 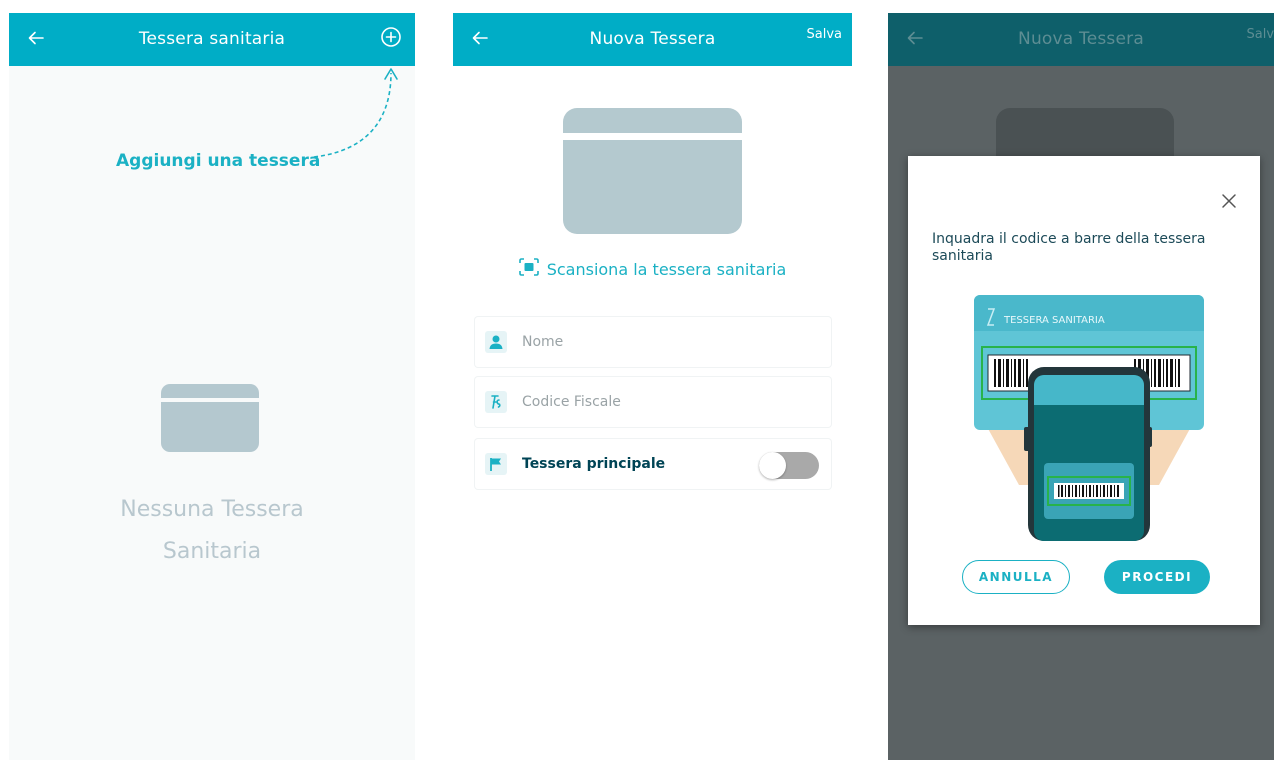 What do you see at coordinates (542, 342) in the screenshot?
I see `name-input: Nome` at bounding box center [542, 342].